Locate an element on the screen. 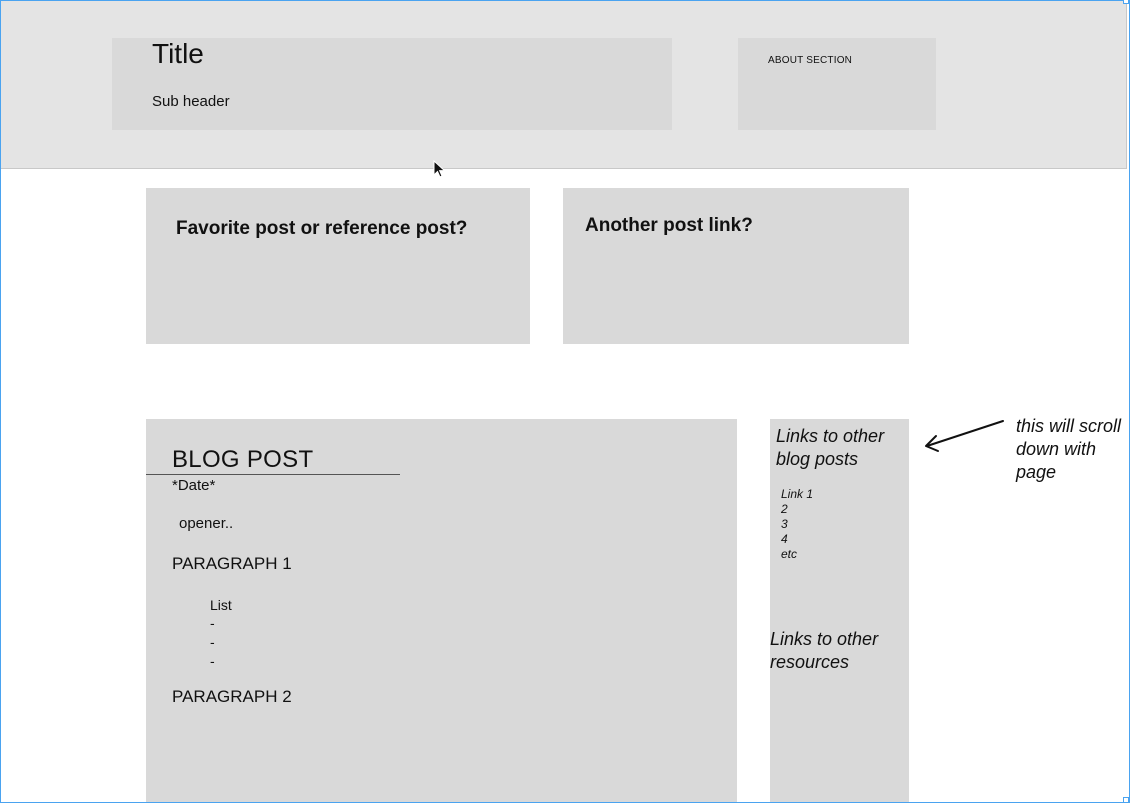 The image size is (1130, 803). sidebar-link: 2 is located at coordinates (784, 509).